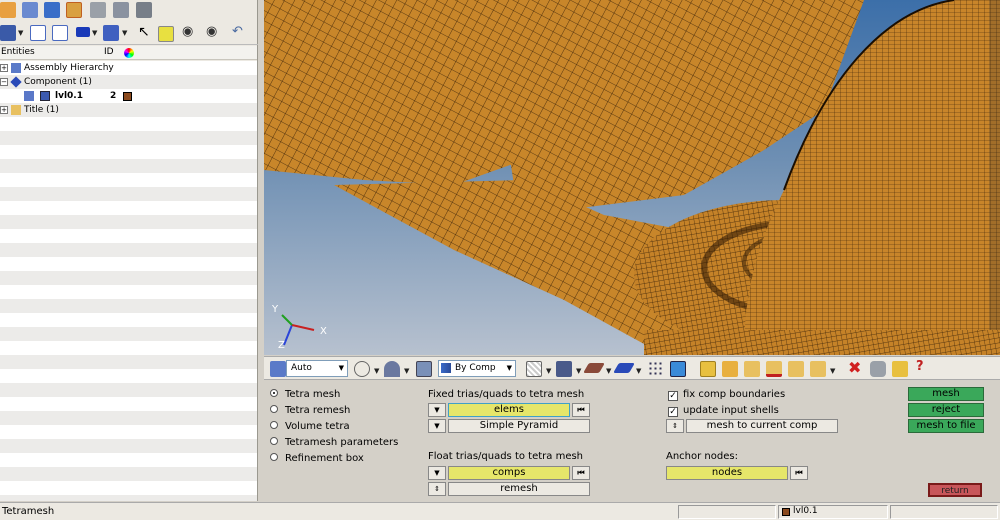 This screenshot has width=1000, height=520. What do you see at coordinates (362, 369) in the screenshot?
I see `wireframe-icon` at bounding box center [362, 369].